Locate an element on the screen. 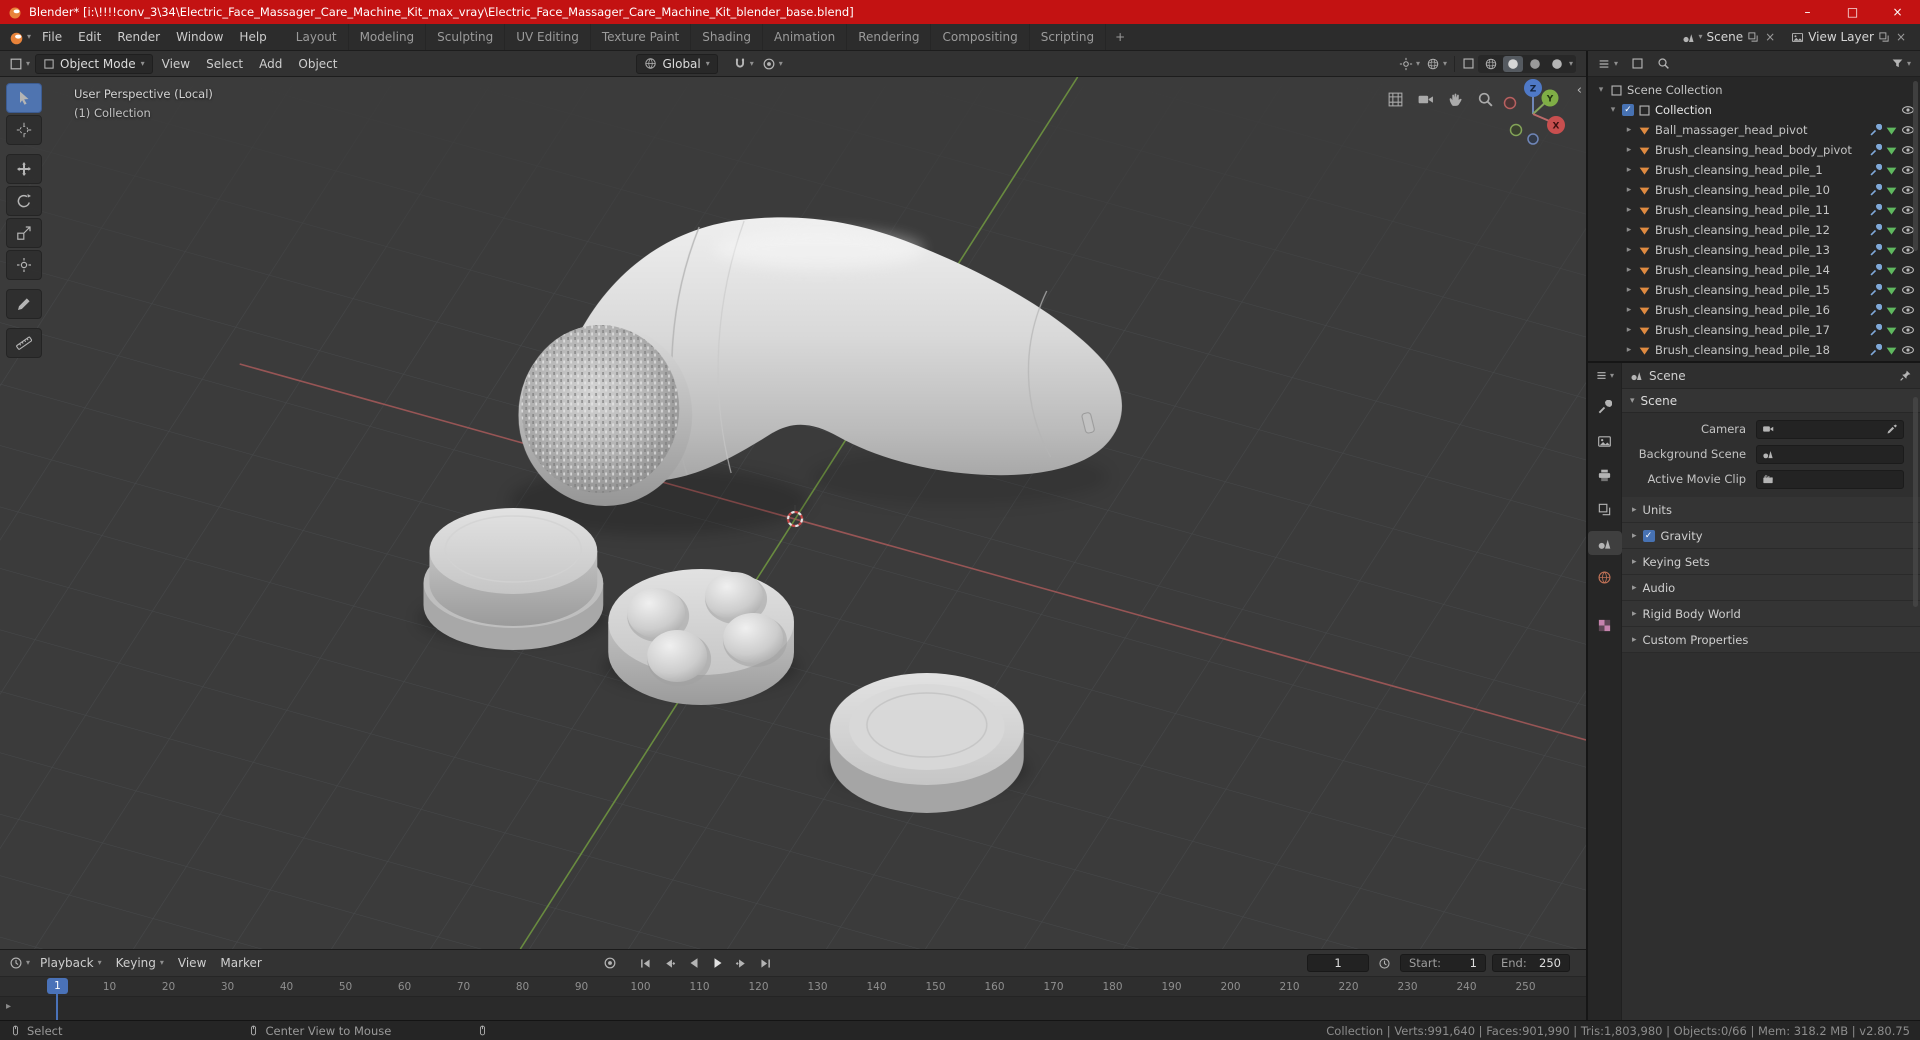 This screenshot has height=1040, width=1920. tool-measure is located at coordinates (24, 343).